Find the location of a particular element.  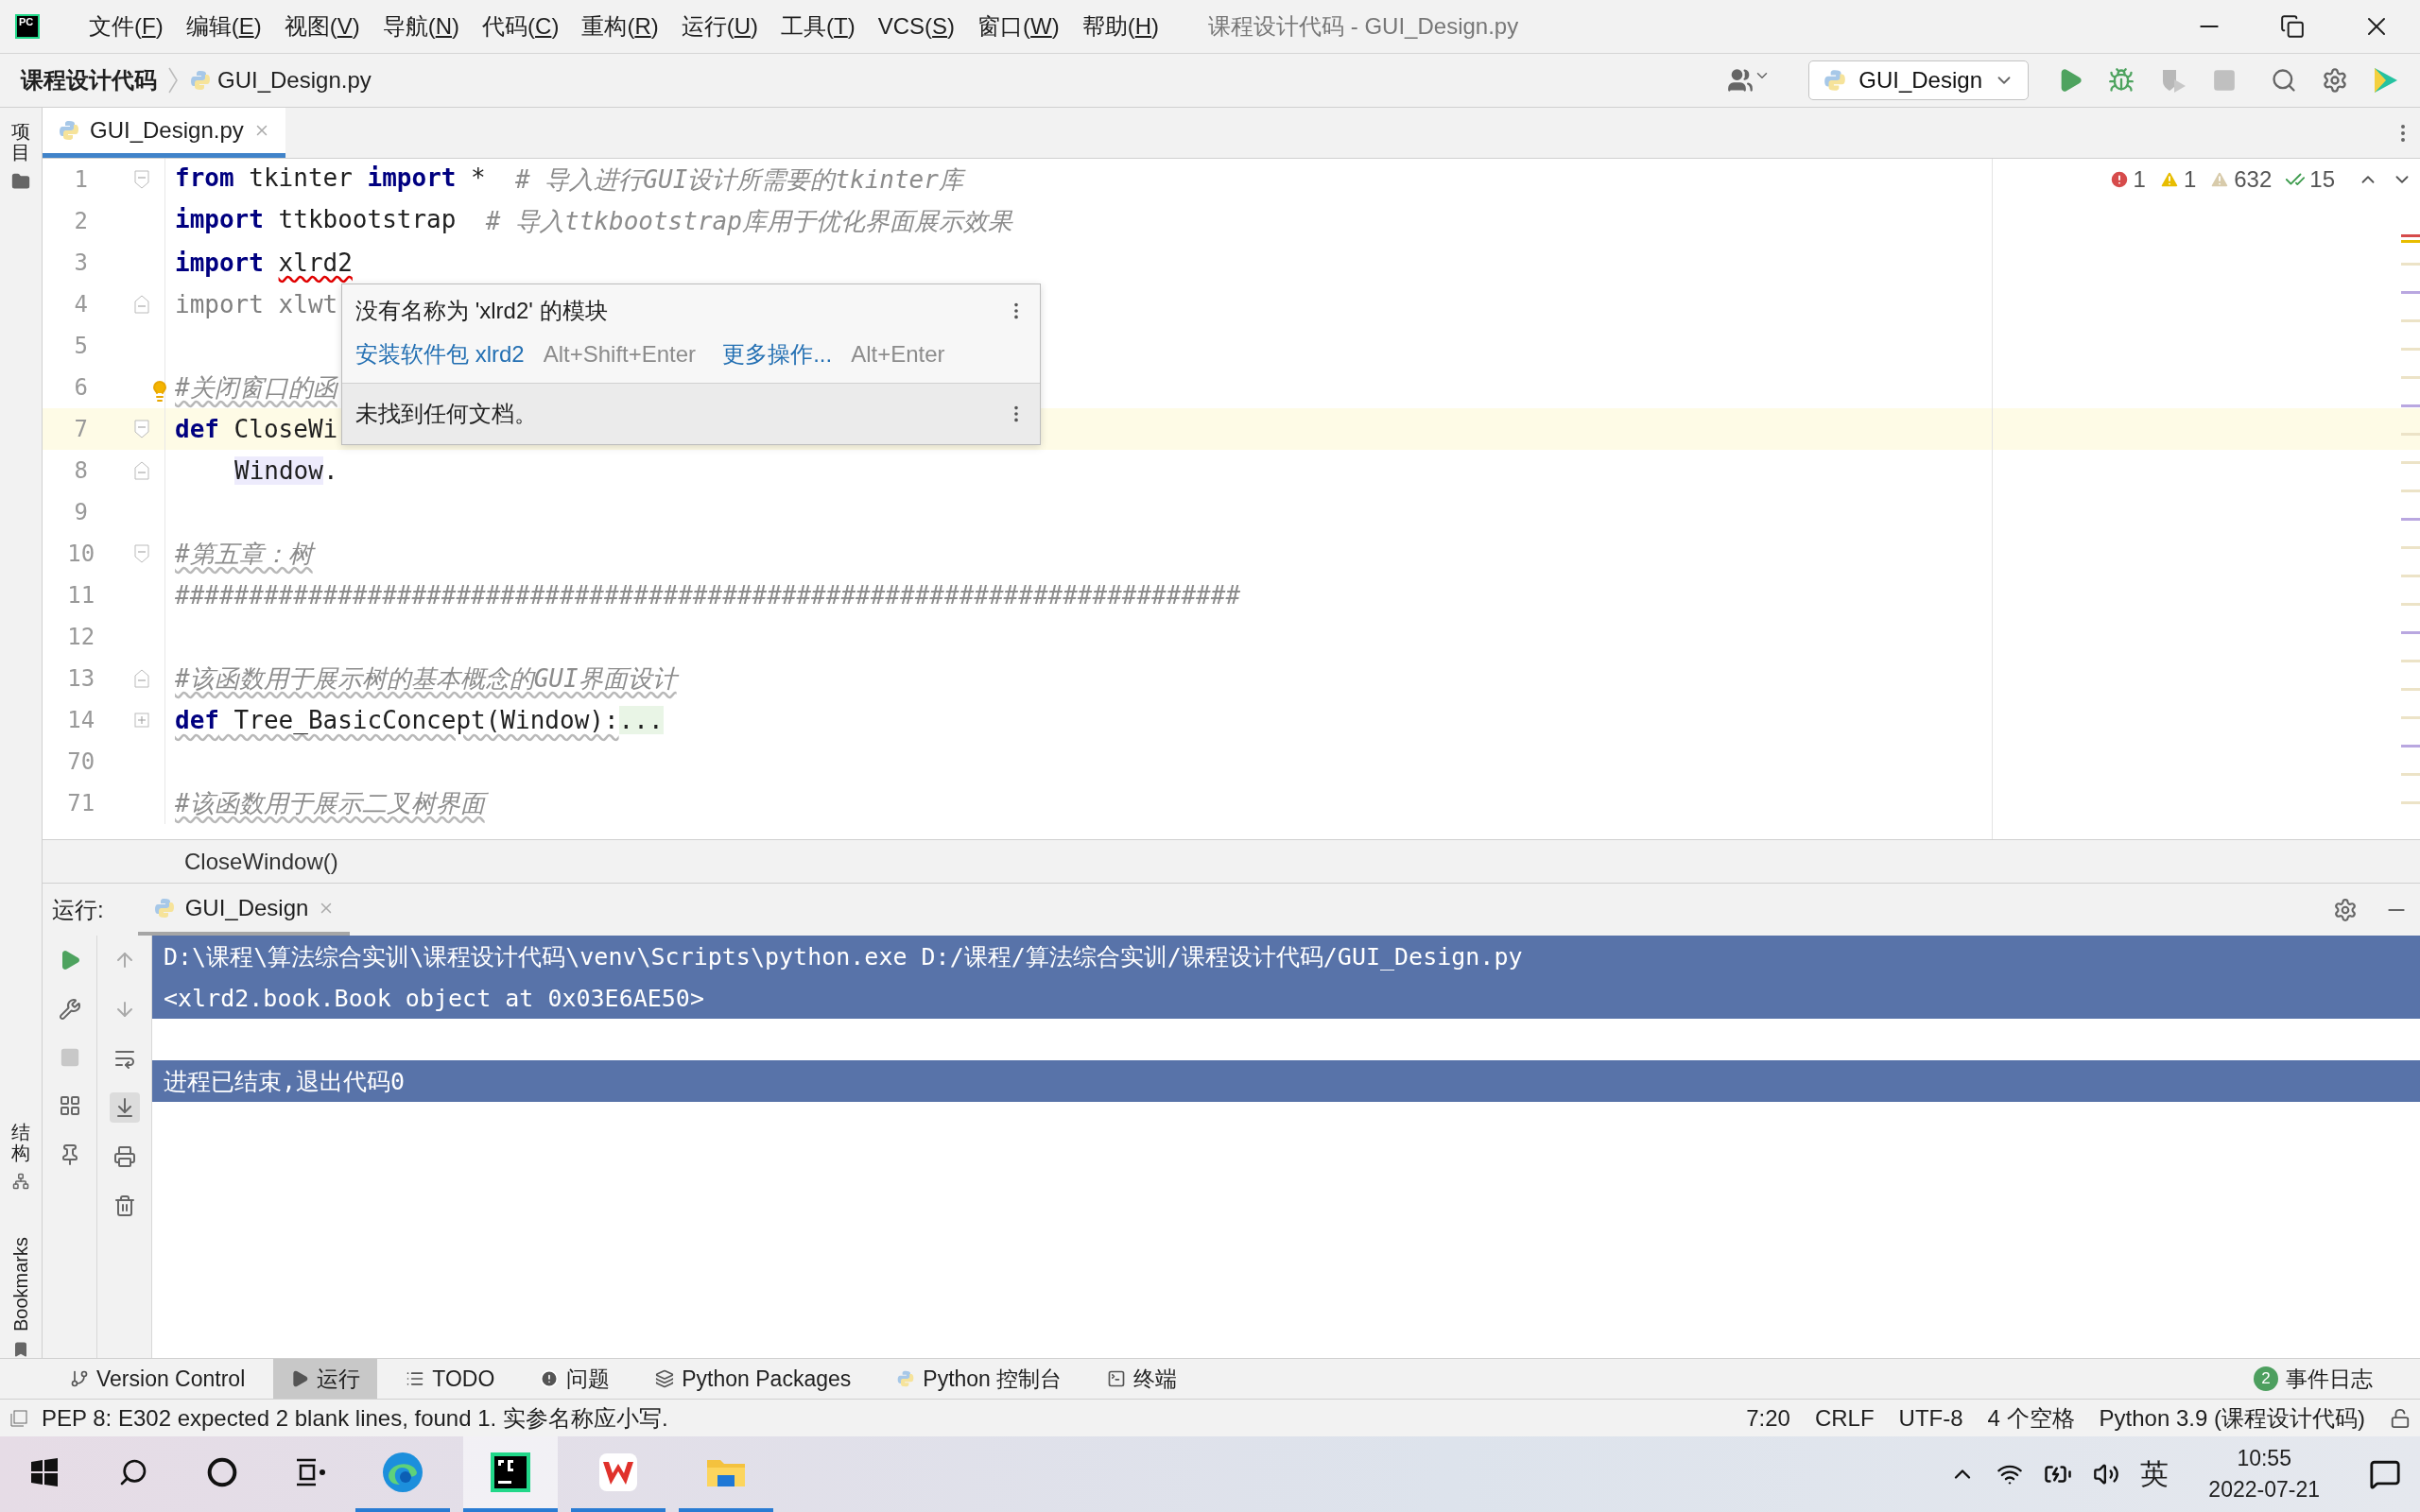

file-tab: GUI_Design.py is located at coordinates (164, 133).